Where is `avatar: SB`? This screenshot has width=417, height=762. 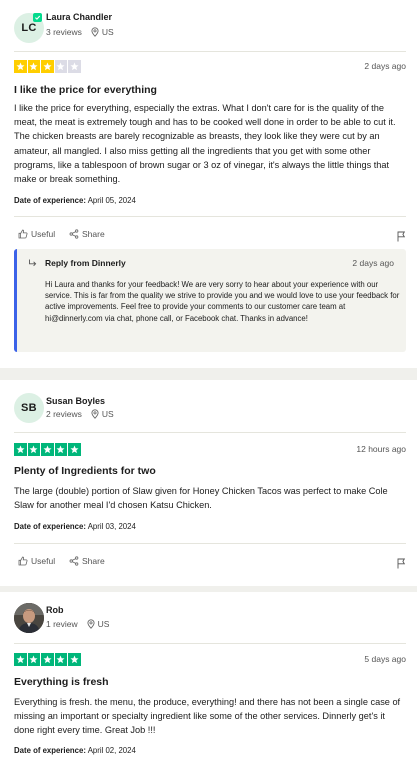
avatar: SB is located at coordinates (29, 408).